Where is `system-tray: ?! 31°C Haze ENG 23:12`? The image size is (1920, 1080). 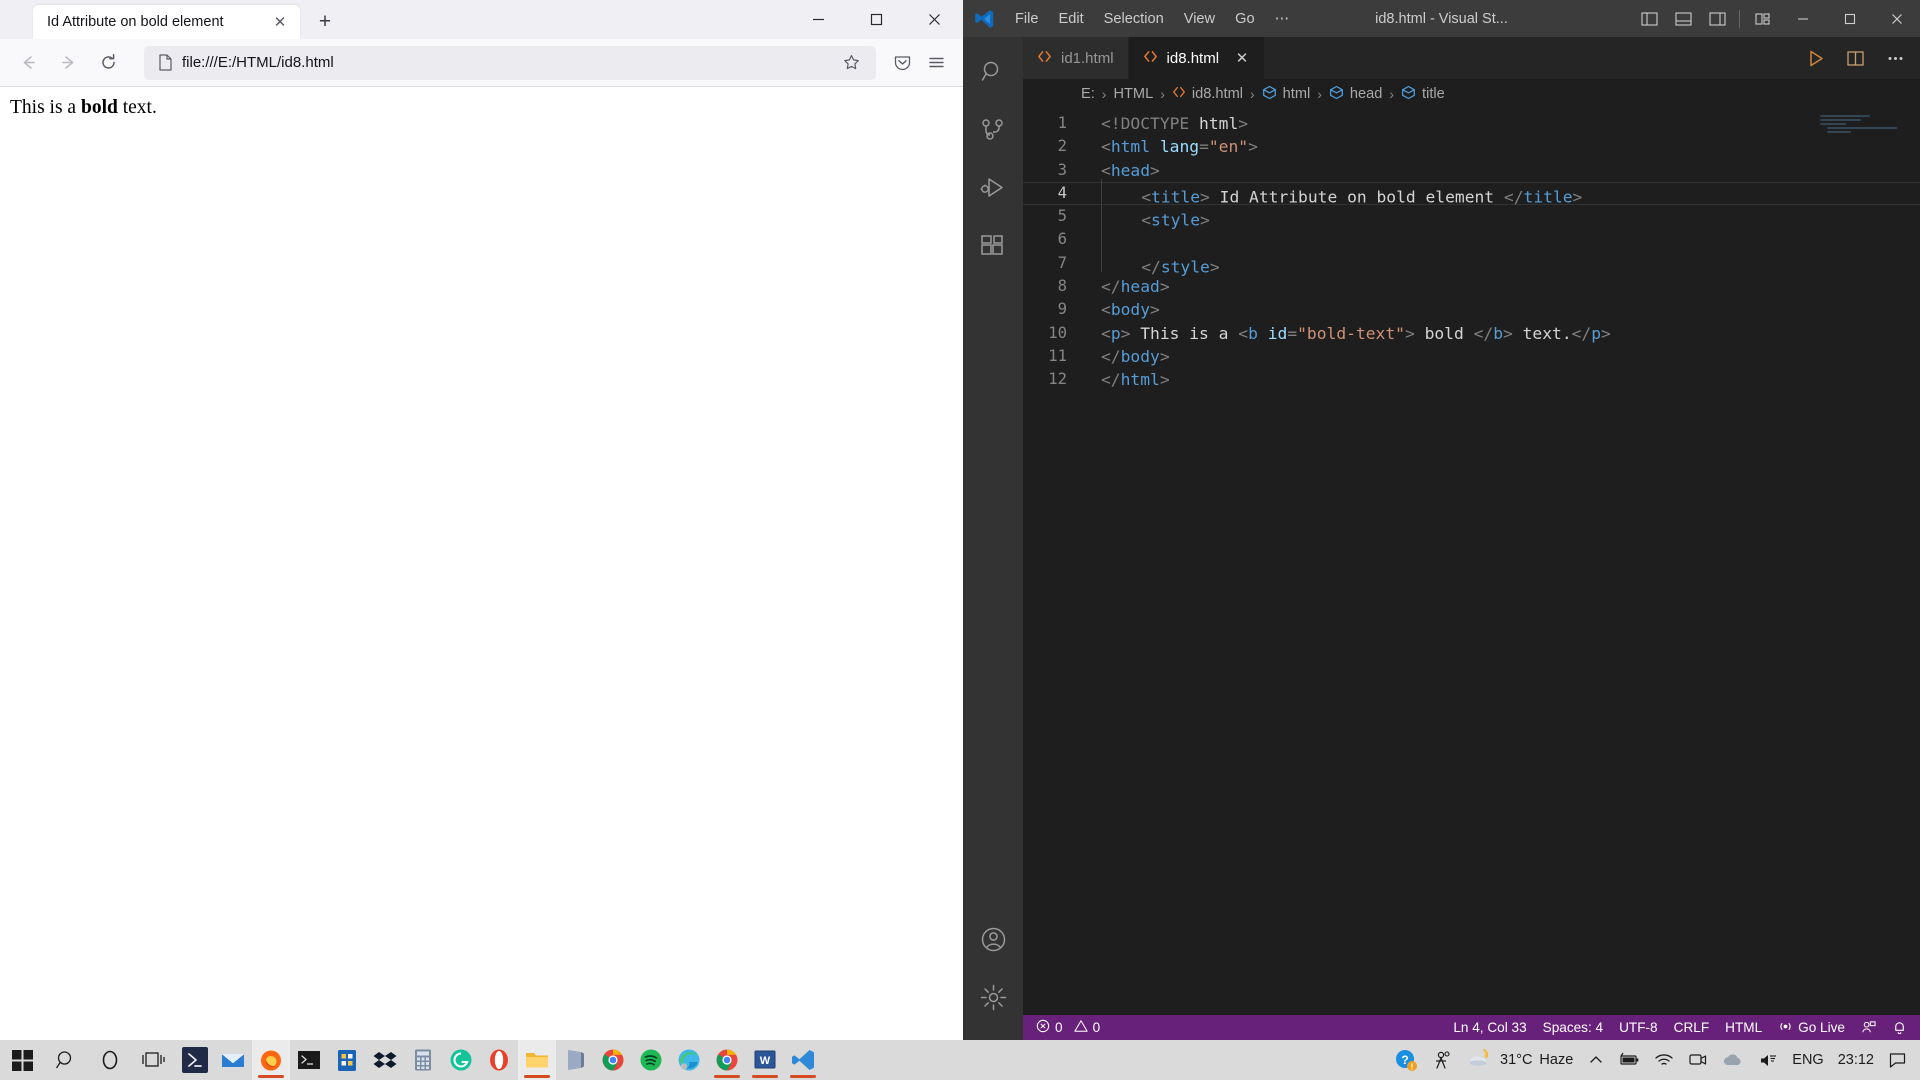
system-tray: ?! 31°C Haze ENG 23:12 is located at coordinates (1653, 1060).